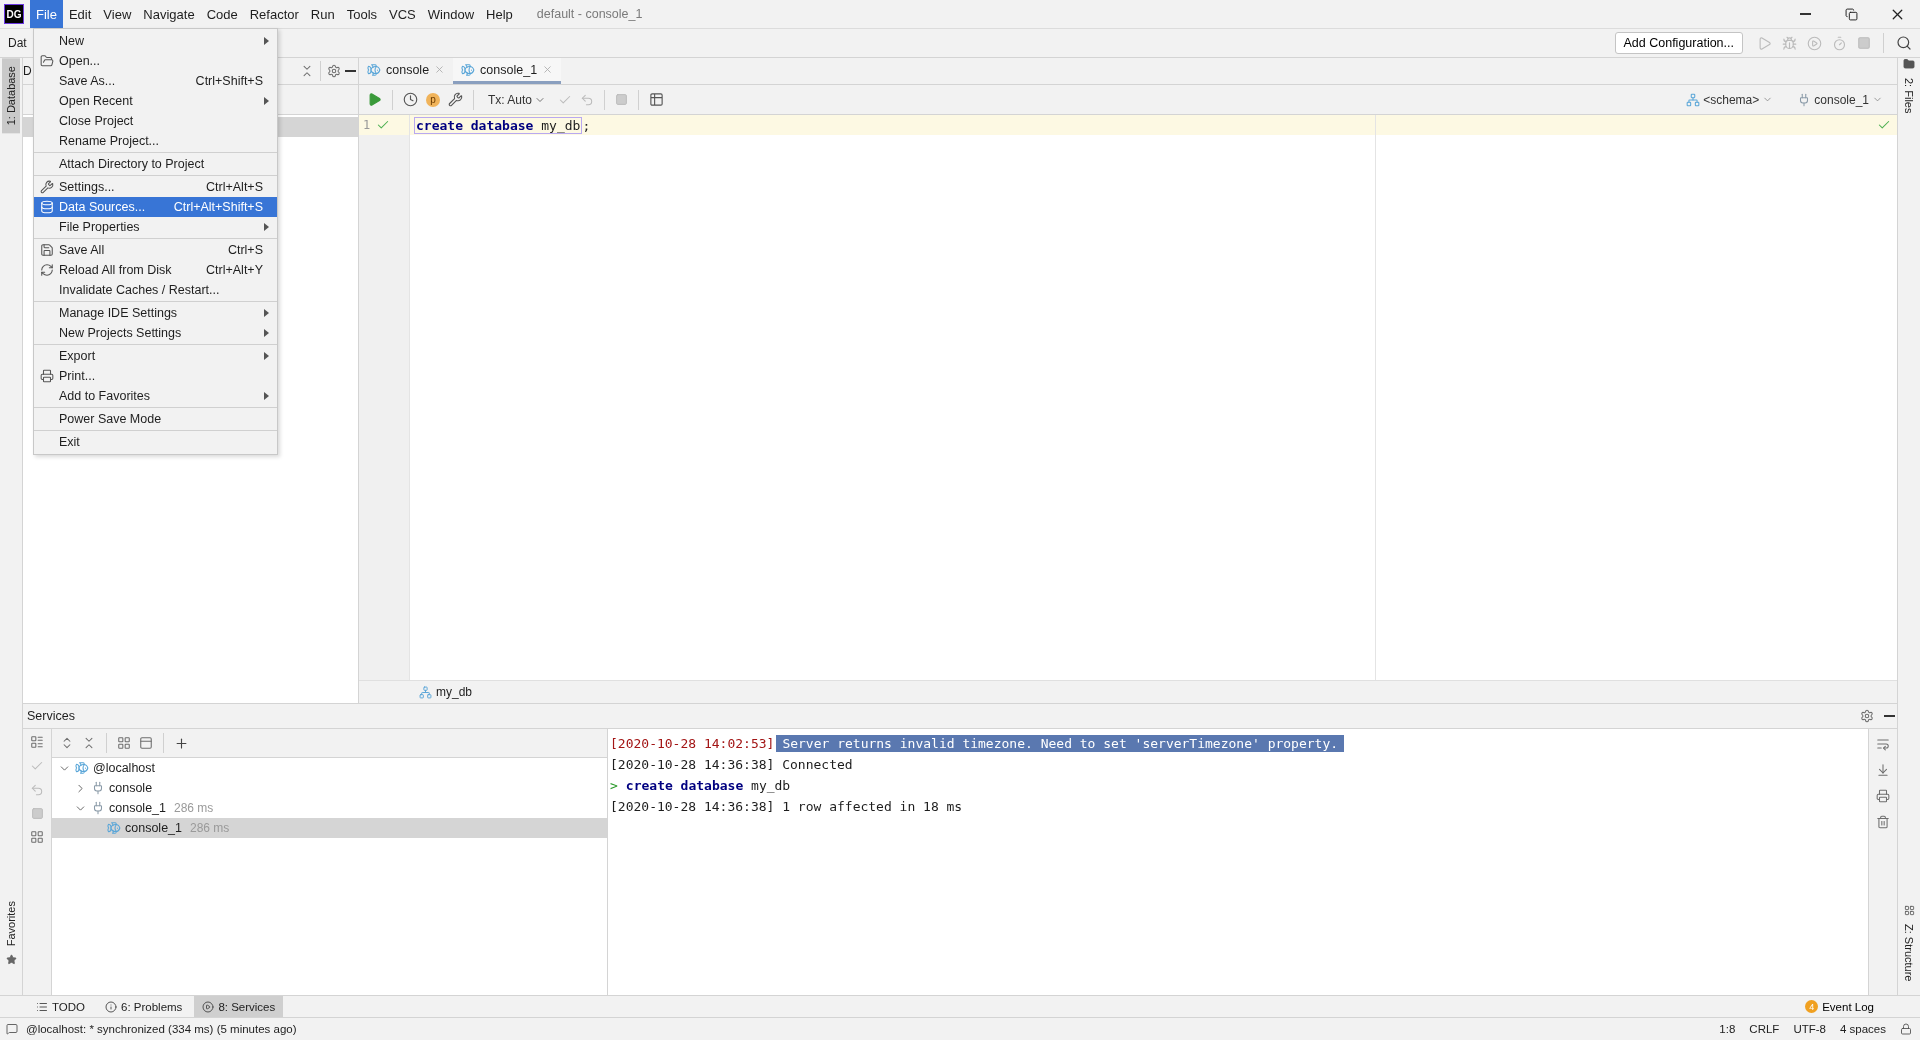  What do you see at coordinates (155, 187) in the screenshot?
I see `menu-item: Settings... Ctrl+Alt+S` at bounding box center [155, 187].